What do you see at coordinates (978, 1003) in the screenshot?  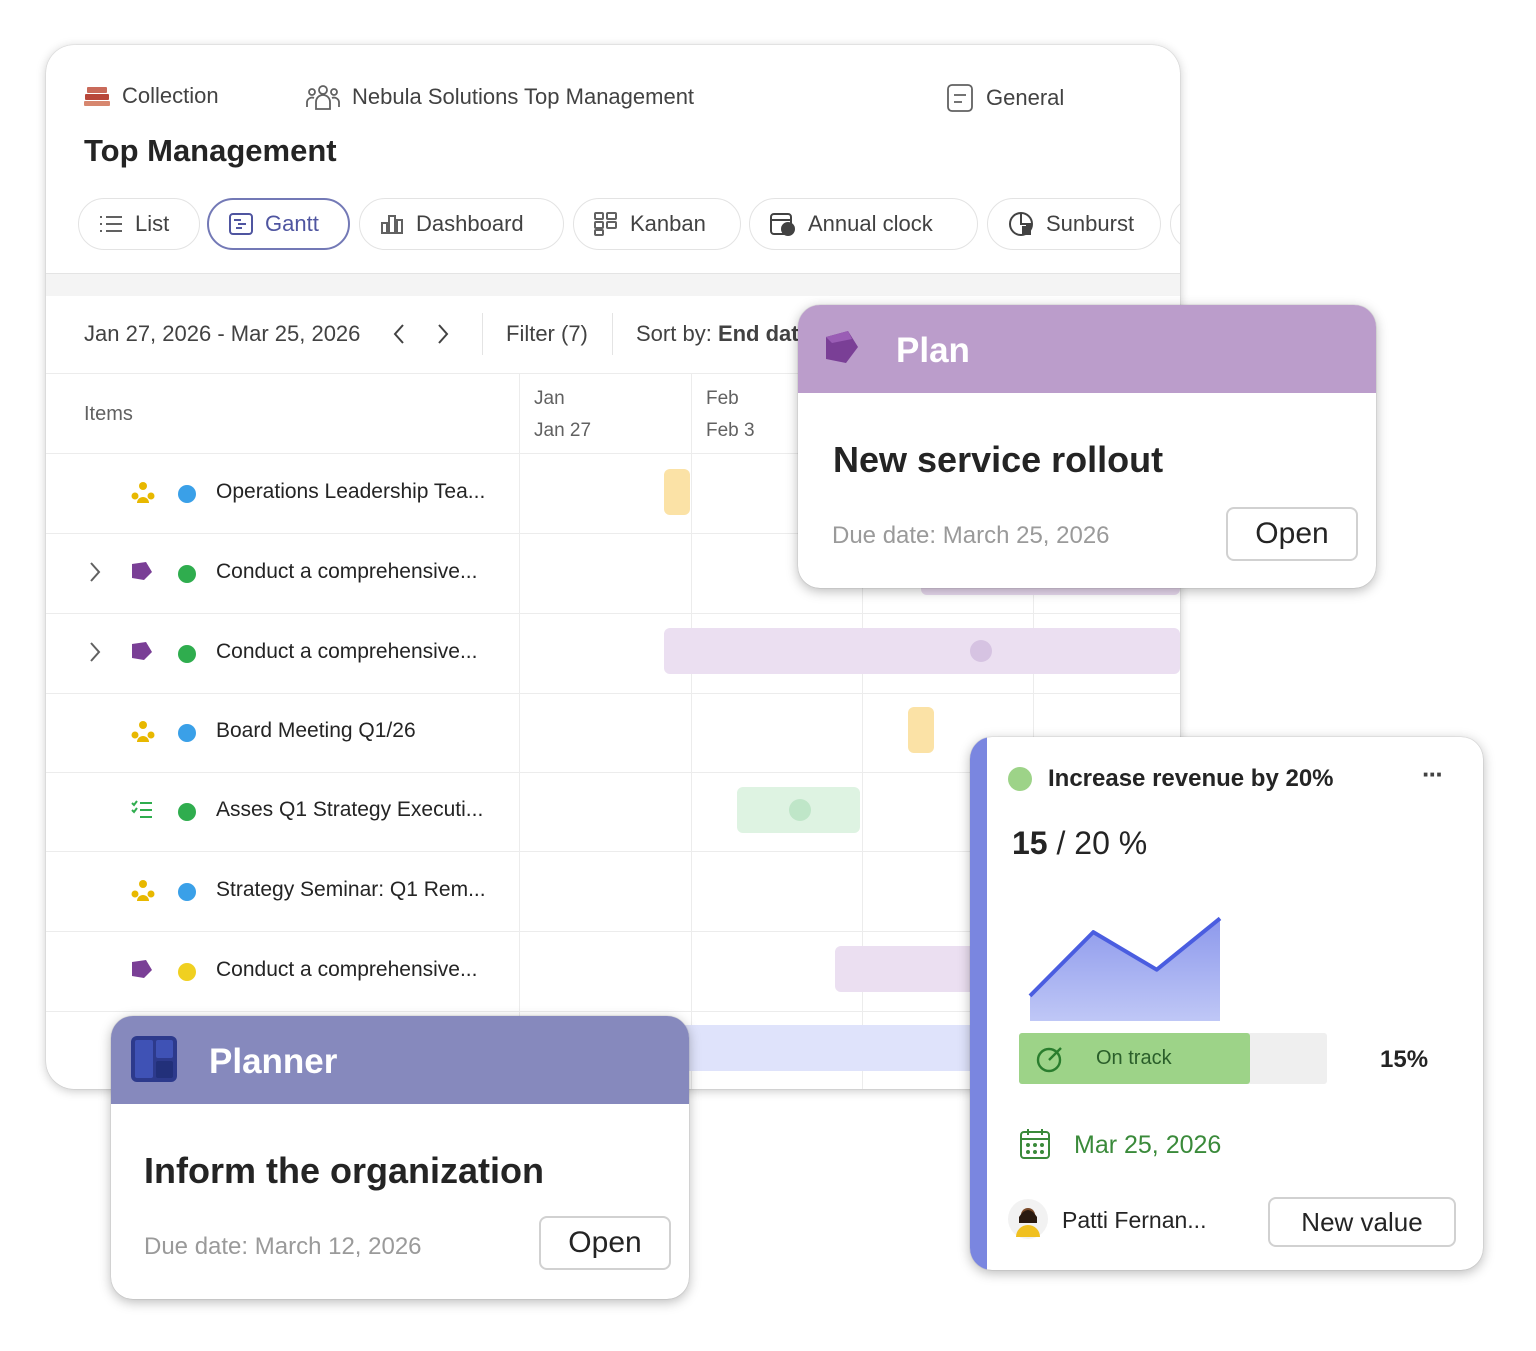 I see `goal-accent-strip` at bounding box center [978, 1003].